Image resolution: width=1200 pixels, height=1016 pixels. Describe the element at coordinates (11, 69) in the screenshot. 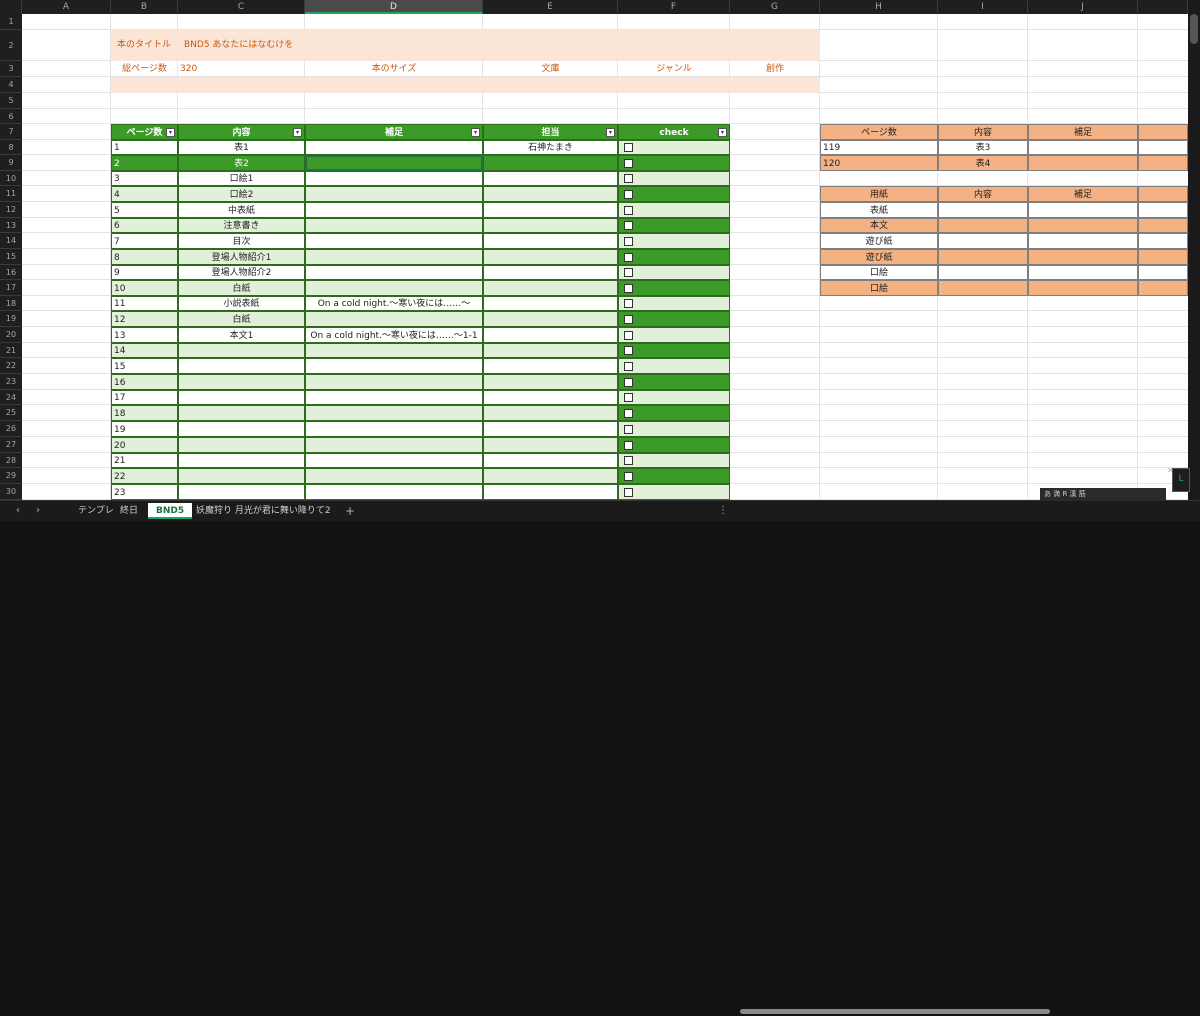

I see `row-header-3: 3` at that location.